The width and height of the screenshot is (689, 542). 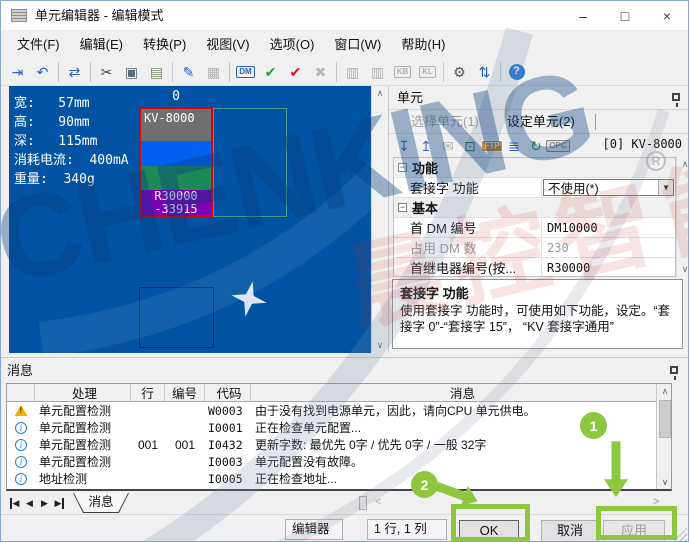 I want to click on menu-item: 窗口(W), so click(x=357, y=44).